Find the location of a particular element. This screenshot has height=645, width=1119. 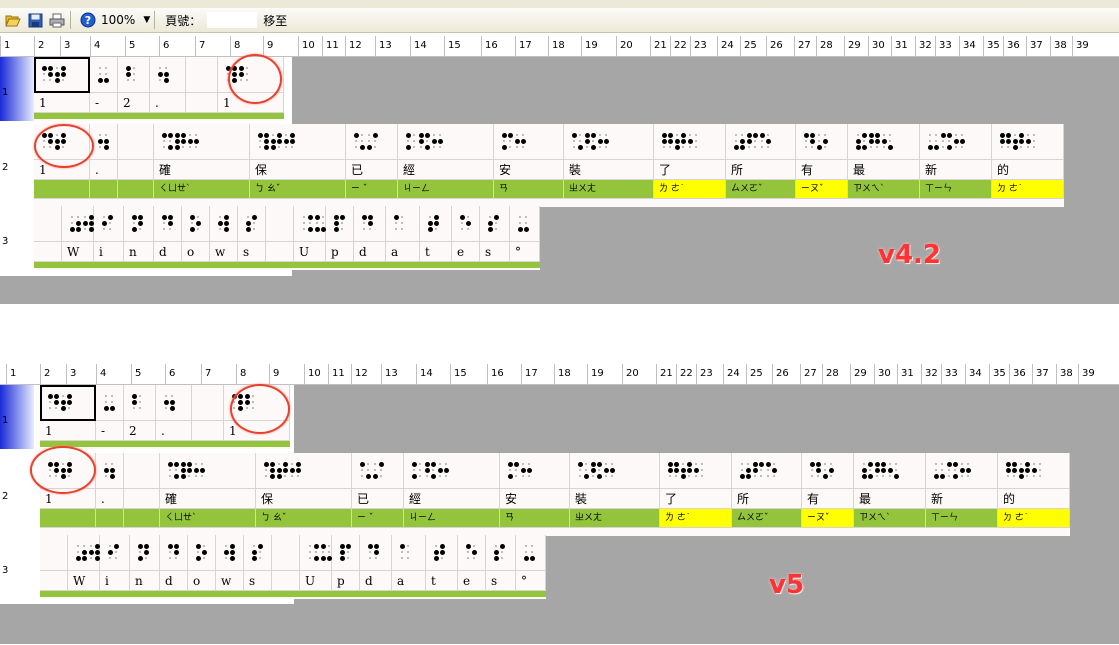

goto-button: 移至 is located at coordinates (275, 20).